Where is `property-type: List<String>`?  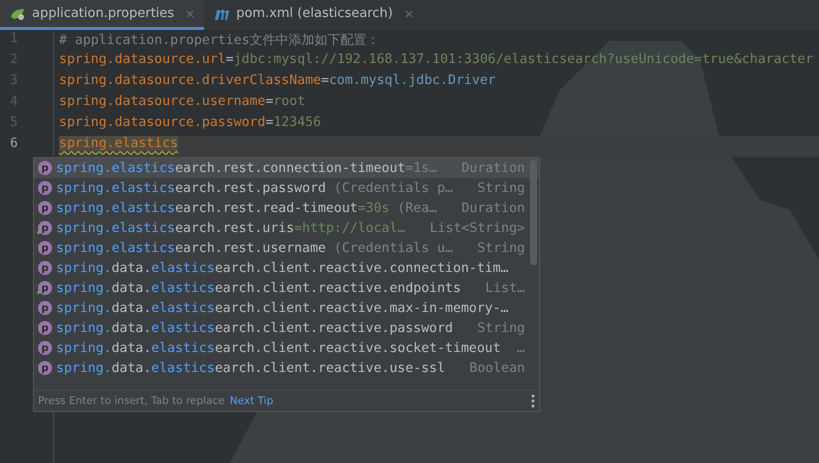
property-type: List<String> is located at coordinates (477, 228).